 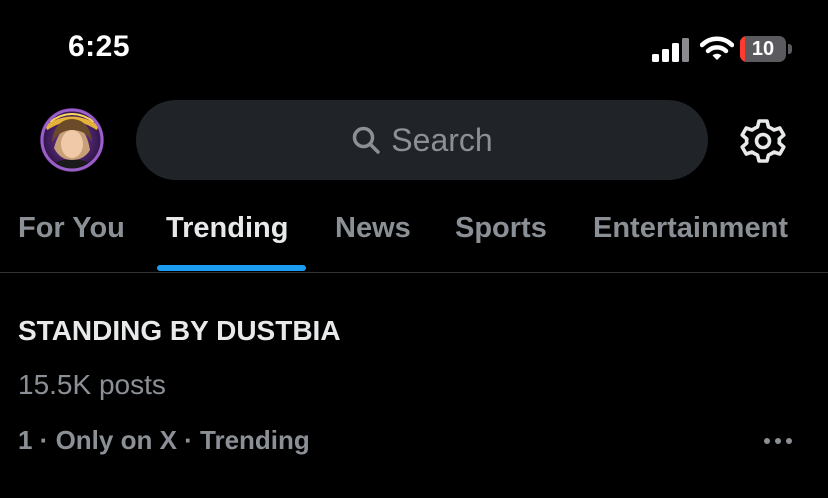 What do you see at coordinates (367, 140) in the screenshot?
I see `search-icon` at bounding box center [367, 140].